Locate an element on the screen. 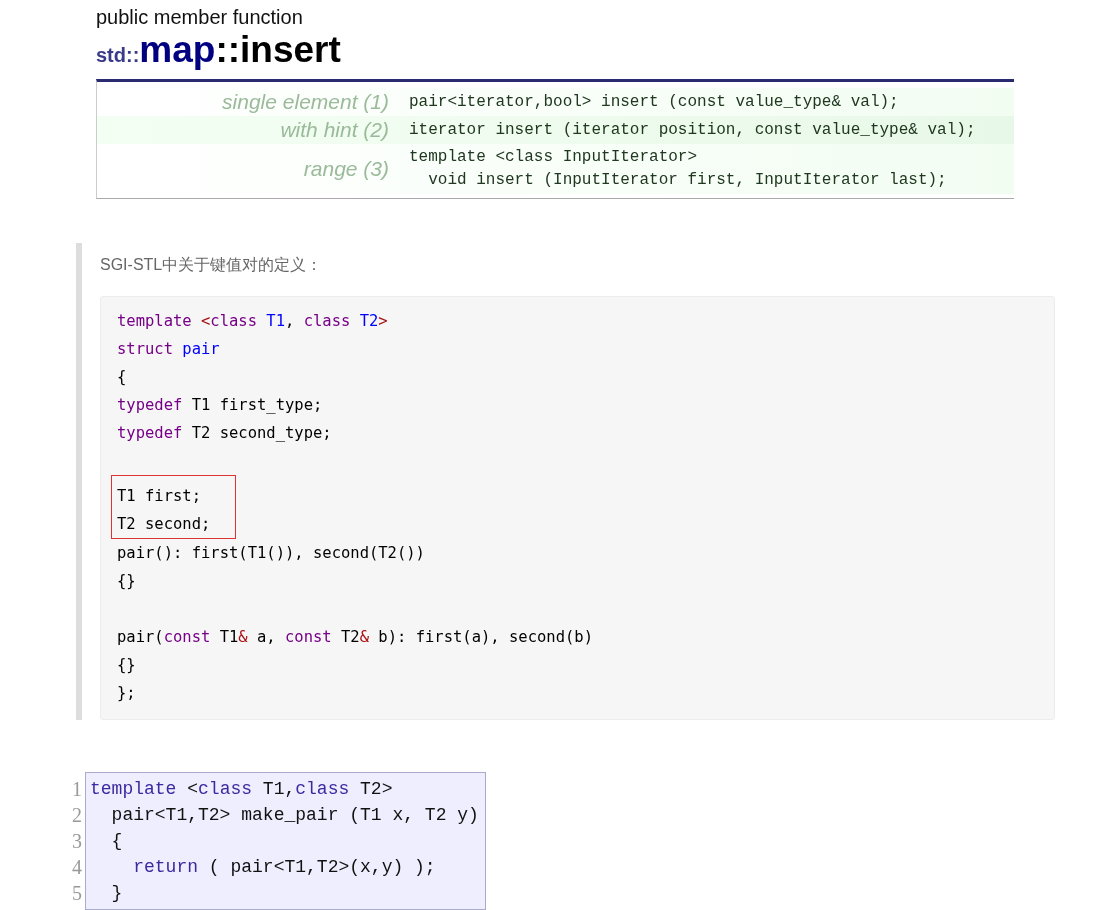 Image resolution: width=1101 pixels, height=910 pixels. code-line: typedef T2 second_type; is located at coordinates (225, 433).